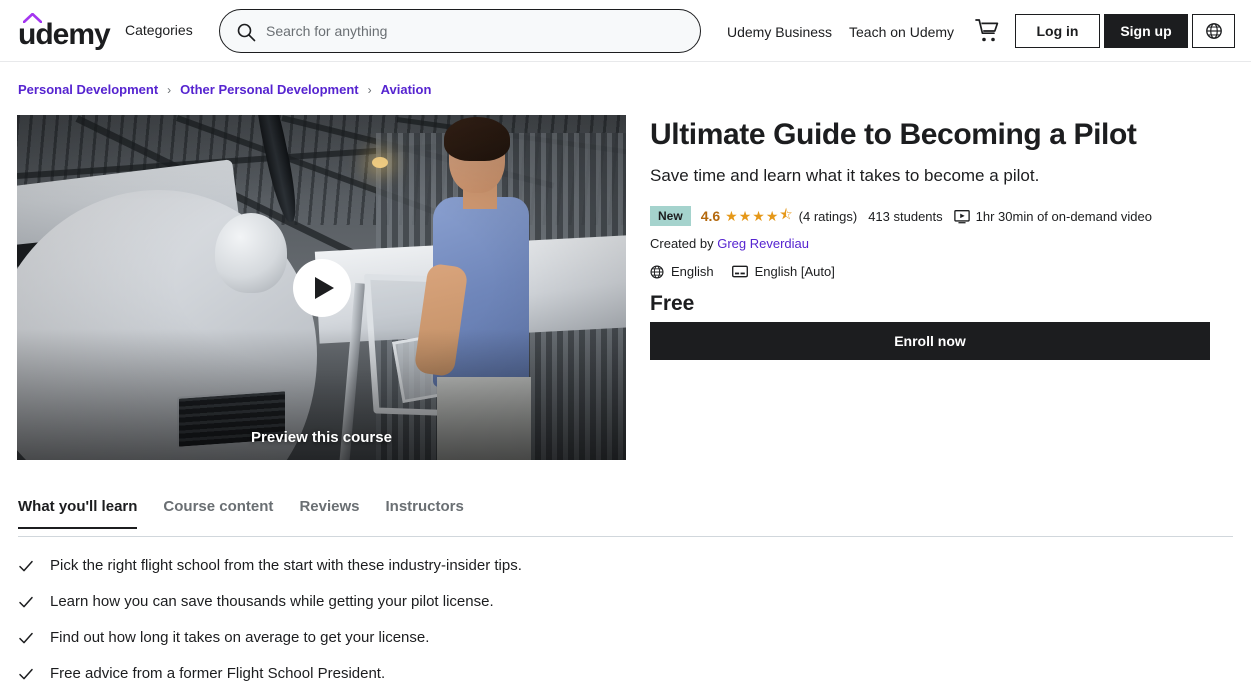 The height and width of the screenshot is (700, 1251). Describe the element at coordinates (78, 513) in the screenshot. I see `tab-what-youll-learn: What you'll learn` at that location.